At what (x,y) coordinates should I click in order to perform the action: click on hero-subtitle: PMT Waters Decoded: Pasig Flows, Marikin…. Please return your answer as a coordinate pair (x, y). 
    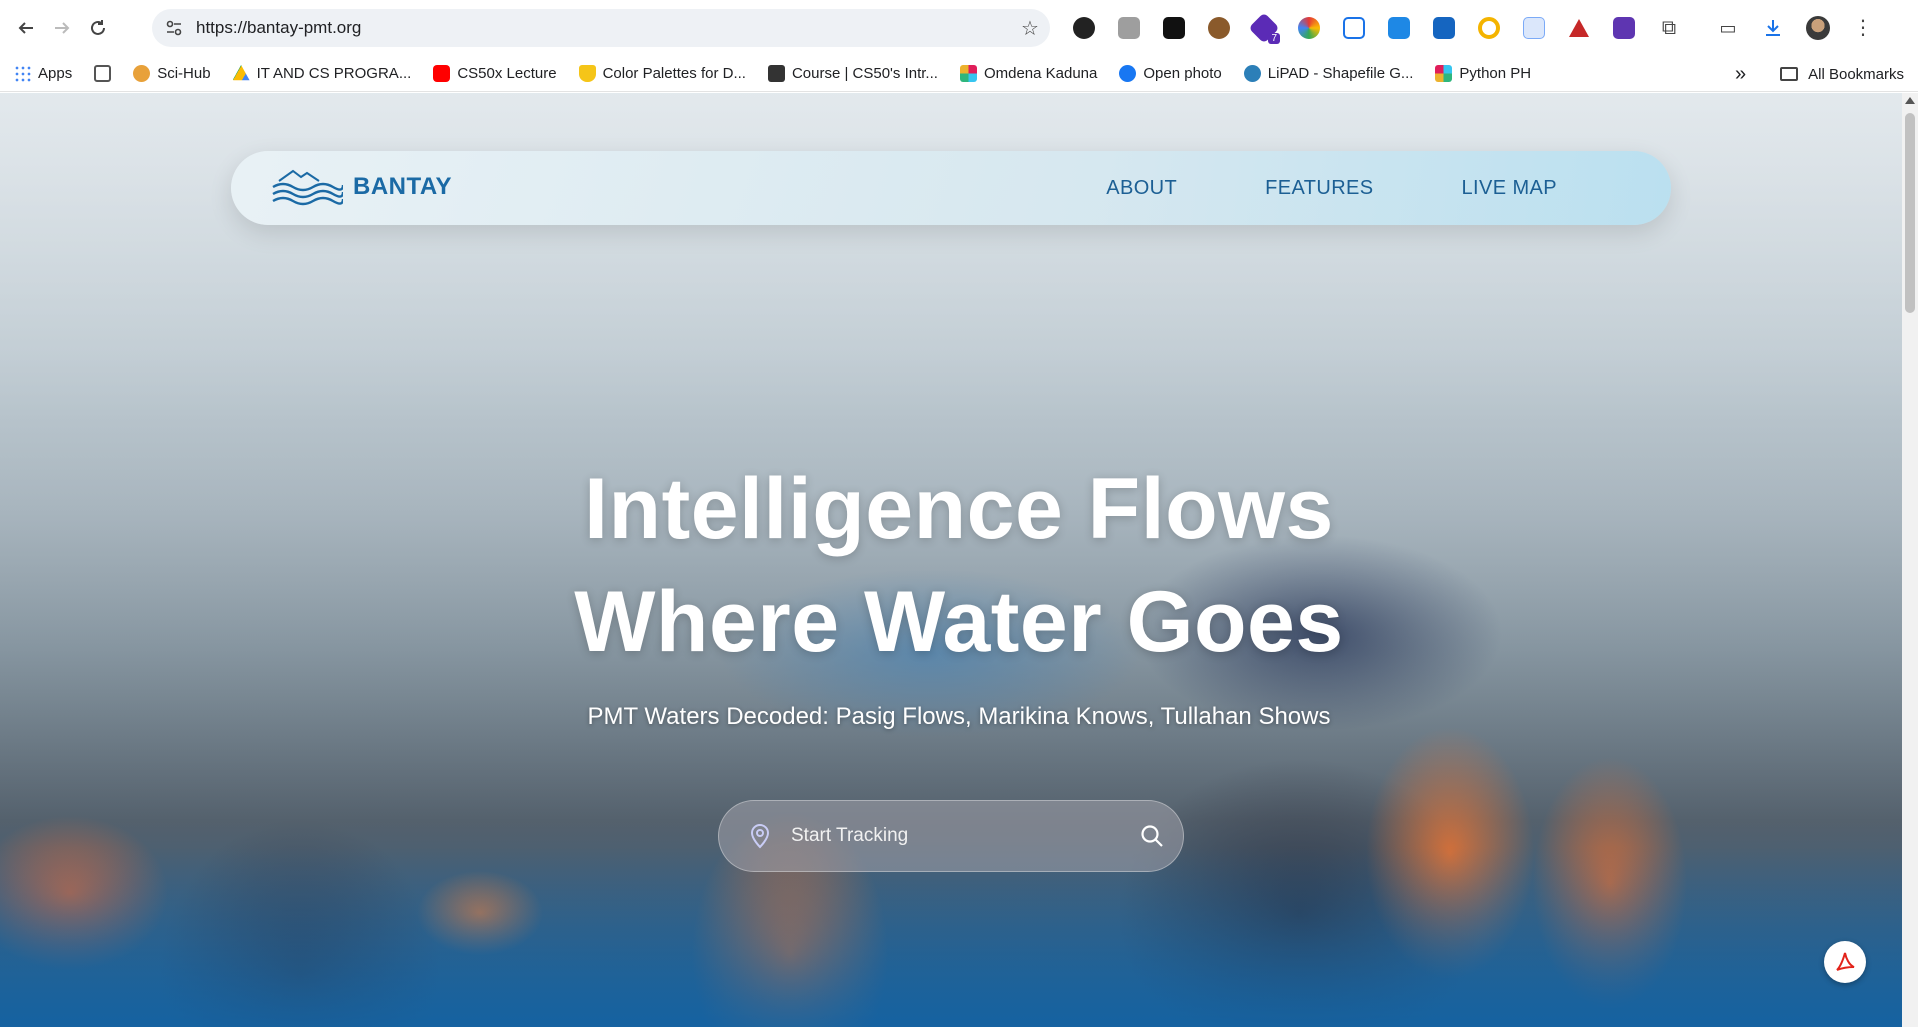
    Looking at the image, I should click on (959, 716).